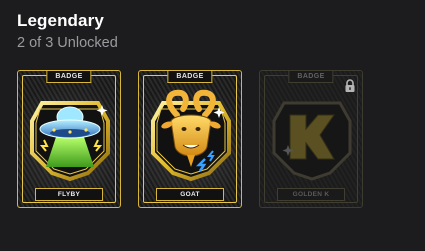 The image size is (425, 251). Describe the element at coordinates (69, 194) in the screenshot. I see `badge-name: FLYBY` at that location.